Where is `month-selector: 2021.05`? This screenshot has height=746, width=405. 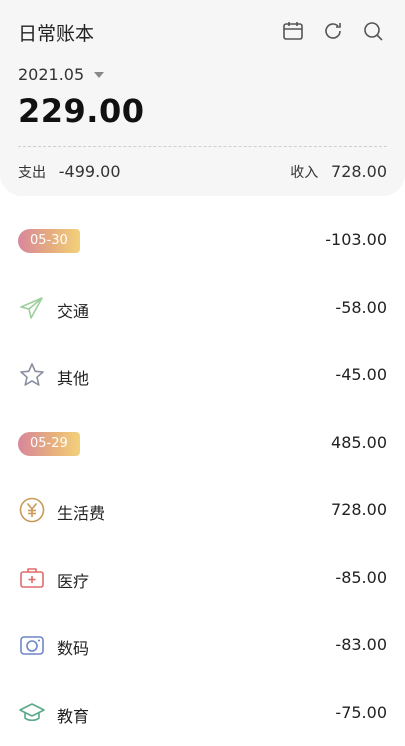 month-selector: 2021.05 is located at coordinates (61, 74).